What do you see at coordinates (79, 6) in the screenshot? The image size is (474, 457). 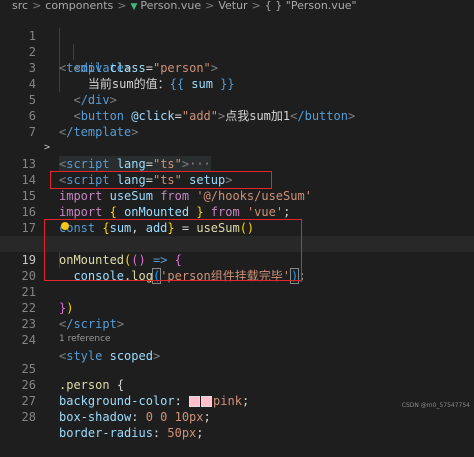 I see `breadcrumb-item-components: components` at bounding box center [79, 6].